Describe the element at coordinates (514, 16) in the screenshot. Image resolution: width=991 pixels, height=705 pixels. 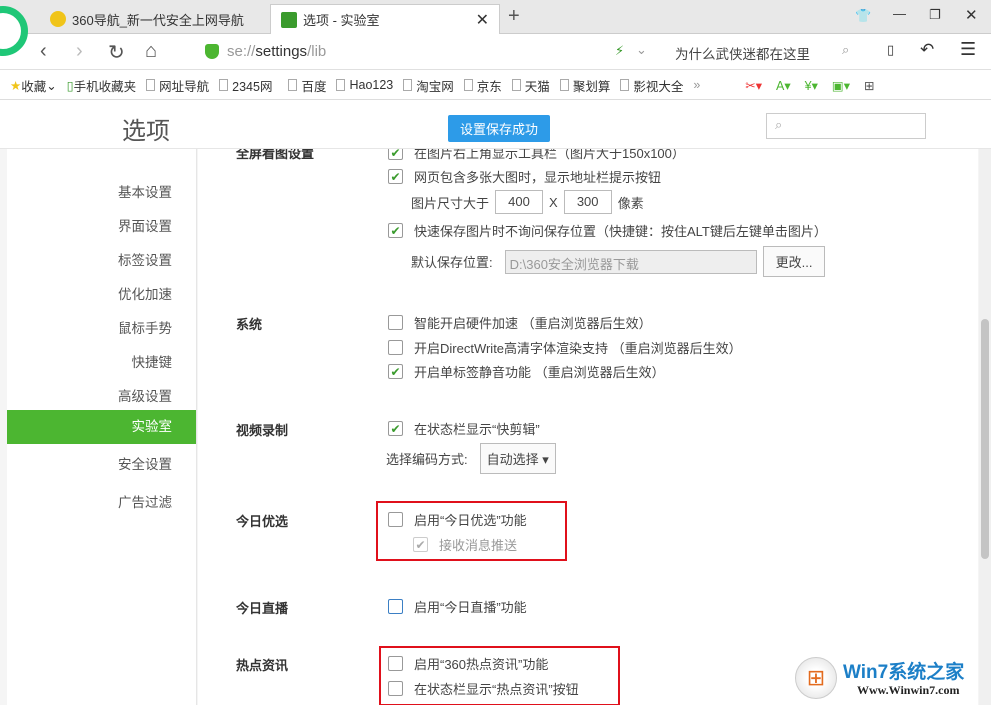
I see `new-tab-button: +` at that location.